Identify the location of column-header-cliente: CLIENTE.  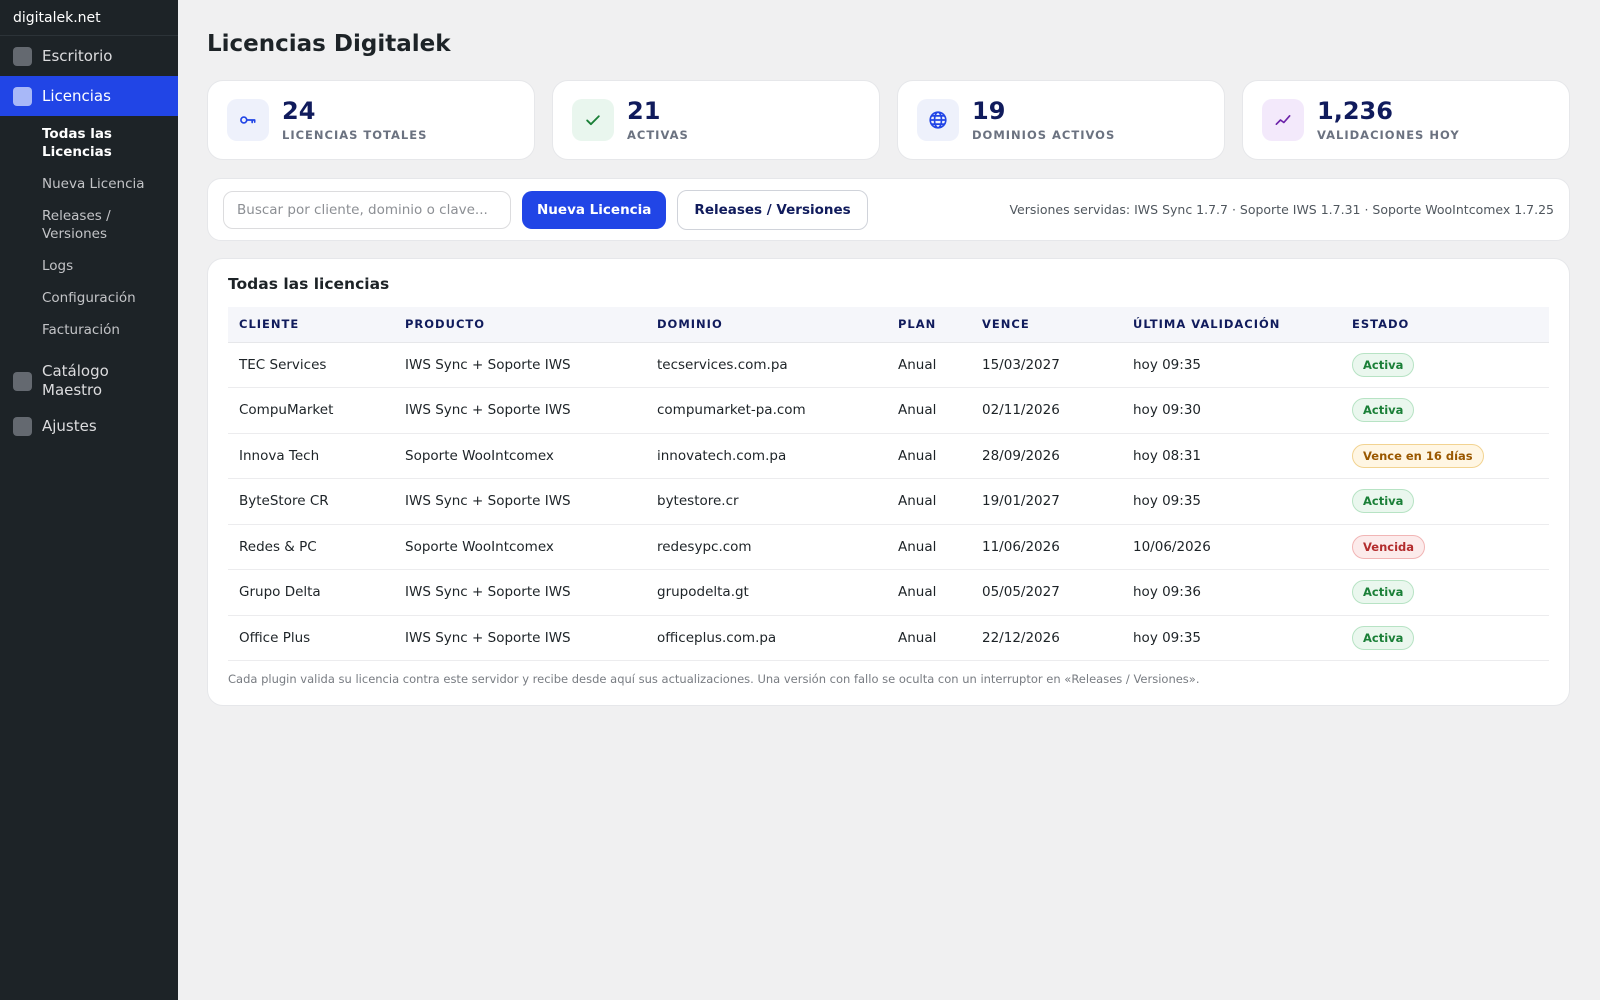
(311, 325).